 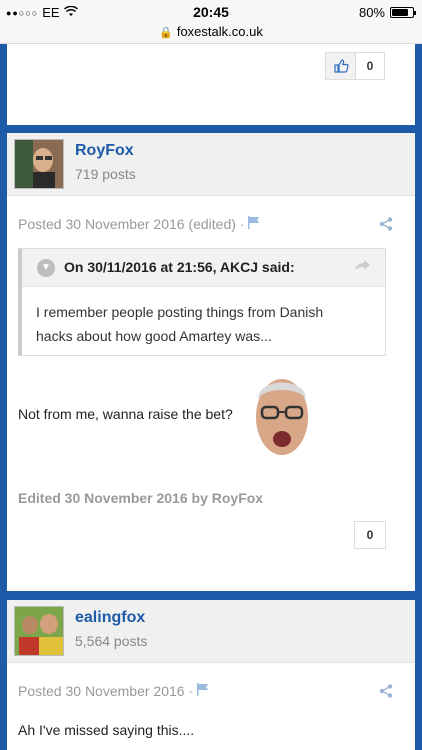 What do you see at coordinates (105, 691) in the screenshot?
I see `posted-date: Posted 30 November 2016 ·` at bounding box center [105, 691].